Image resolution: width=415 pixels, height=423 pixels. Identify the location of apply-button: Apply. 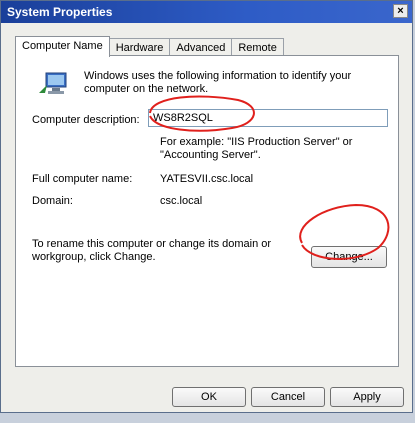
(367, 397).